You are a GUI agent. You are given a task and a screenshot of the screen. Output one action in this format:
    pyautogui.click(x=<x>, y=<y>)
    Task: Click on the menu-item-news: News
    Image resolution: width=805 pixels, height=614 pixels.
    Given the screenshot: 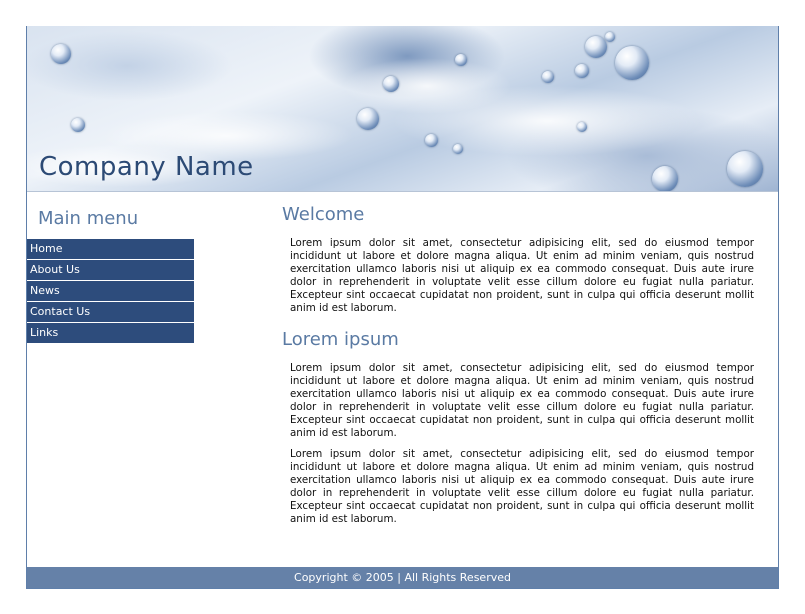 What is the action you would take?
    pyautogui.click(x=110, y=291)
    